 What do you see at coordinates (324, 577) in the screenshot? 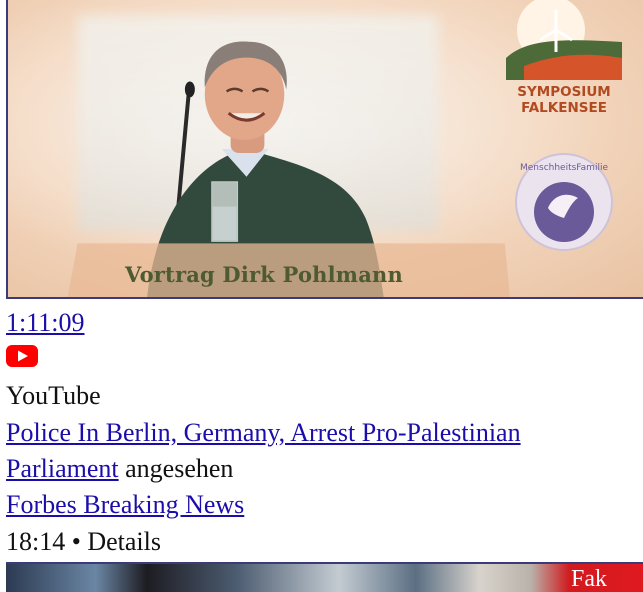
I see `next-video-thumbnail: Fak` at bounding box center [324, 577].